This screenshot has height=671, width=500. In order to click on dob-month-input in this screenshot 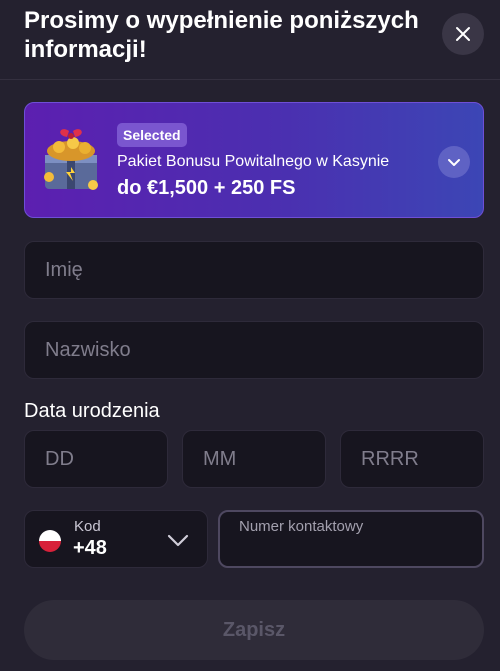, I will do `click(254, 459)`.